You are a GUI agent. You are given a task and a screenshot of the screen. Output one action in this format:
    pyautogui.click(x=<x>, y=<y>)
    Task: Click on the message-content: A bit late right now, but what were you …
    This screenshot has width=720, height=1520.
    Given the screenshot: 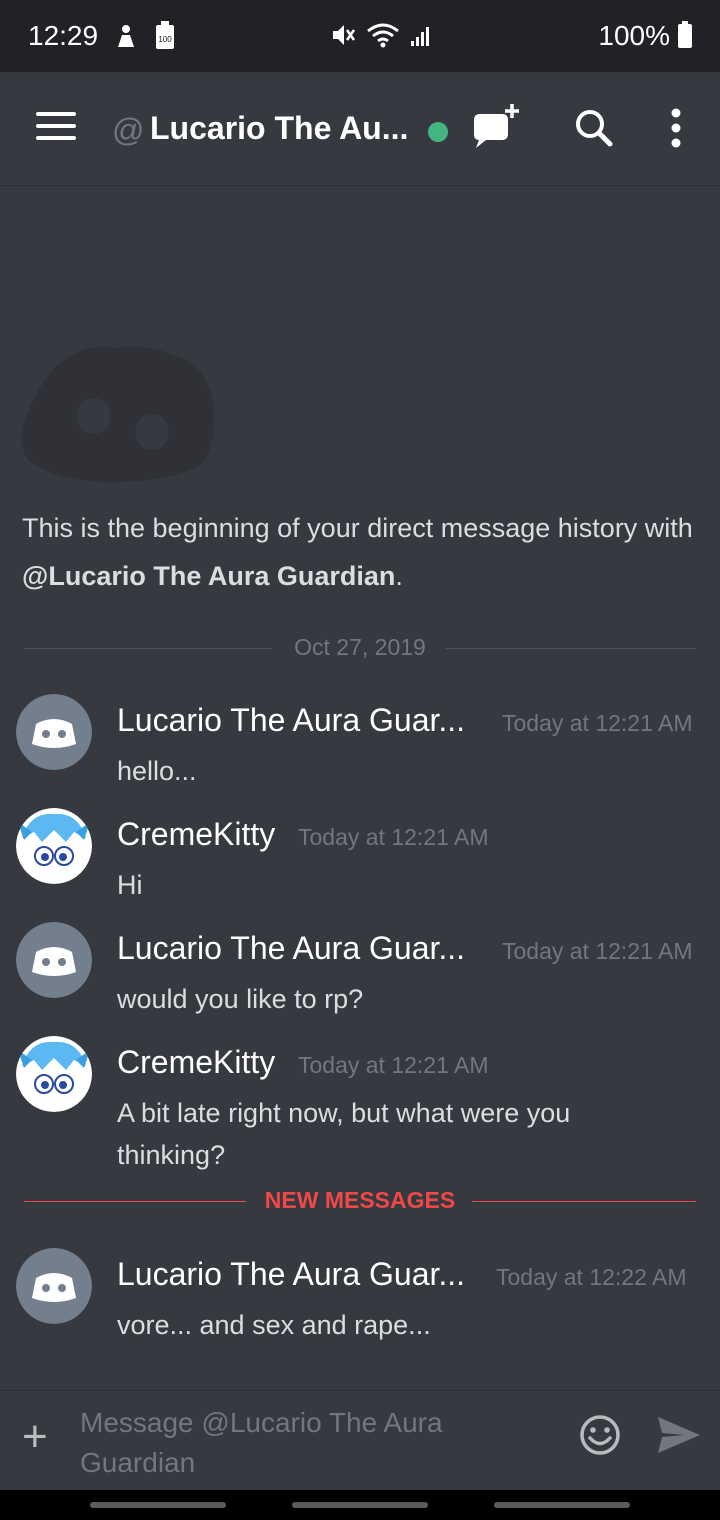 What is the action you would take?
    pyautogui.click(x=344, y=1134)
    